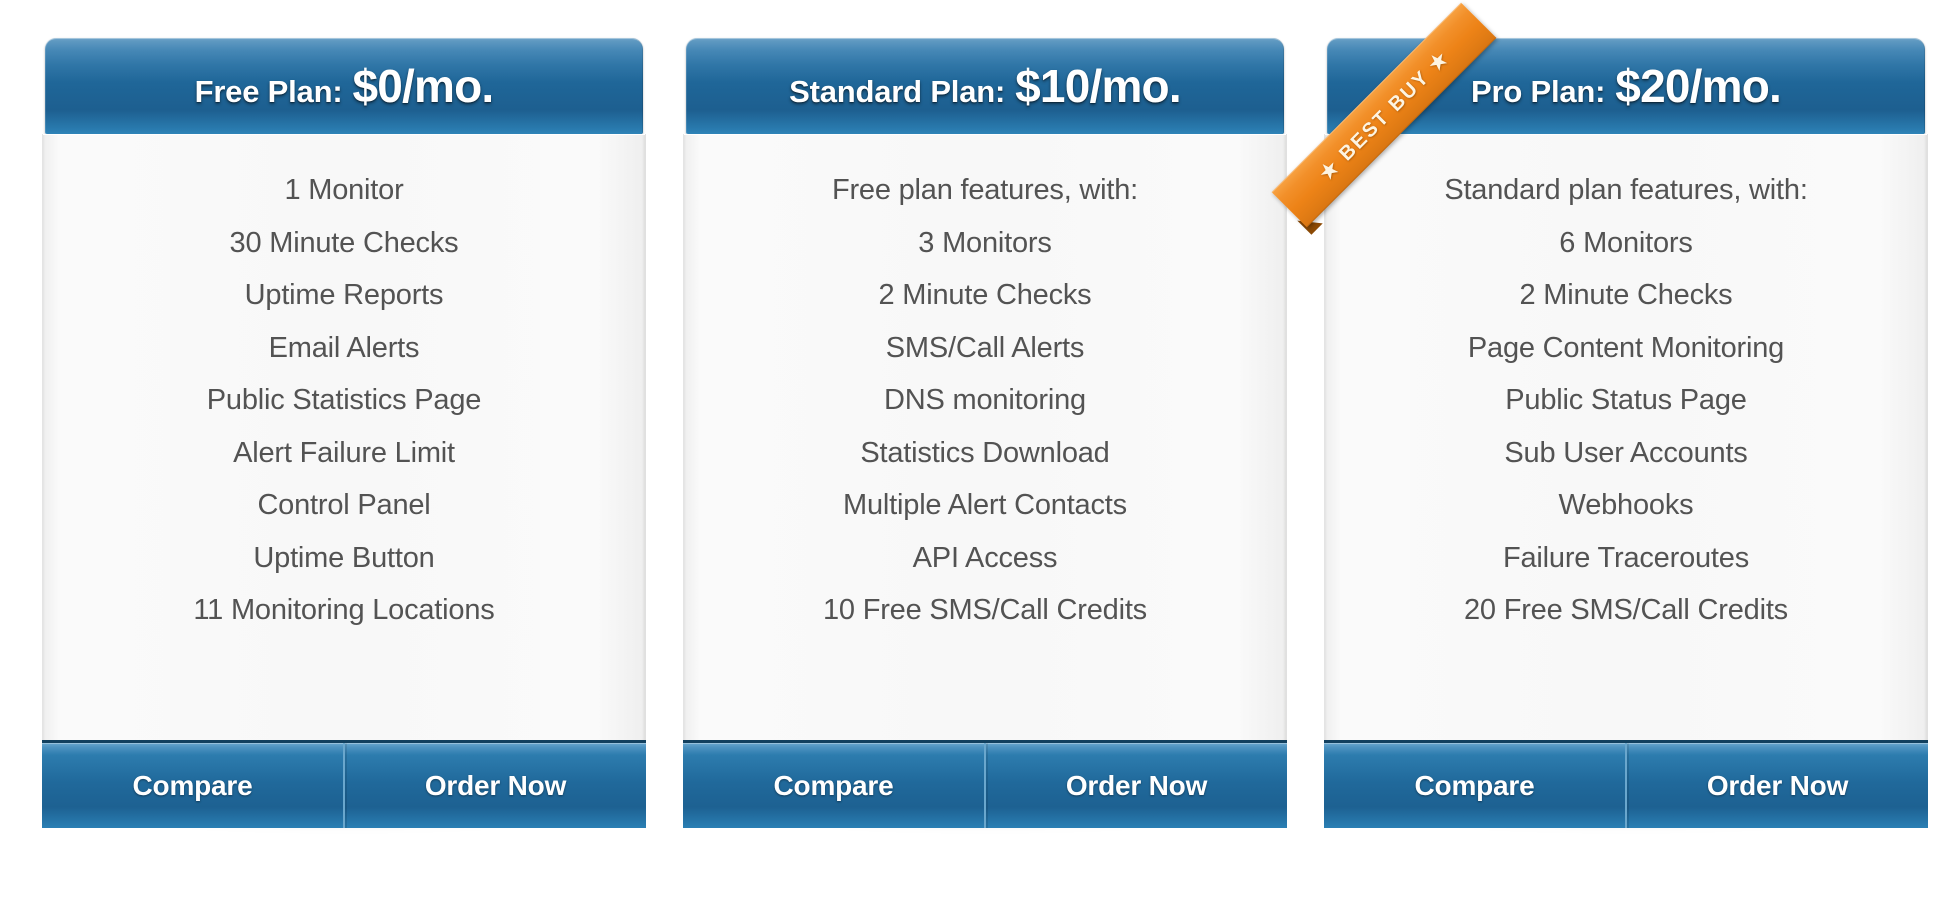  I want to click on plan-header-text: Pro Plan: $20/mo., so click(1626, 86).